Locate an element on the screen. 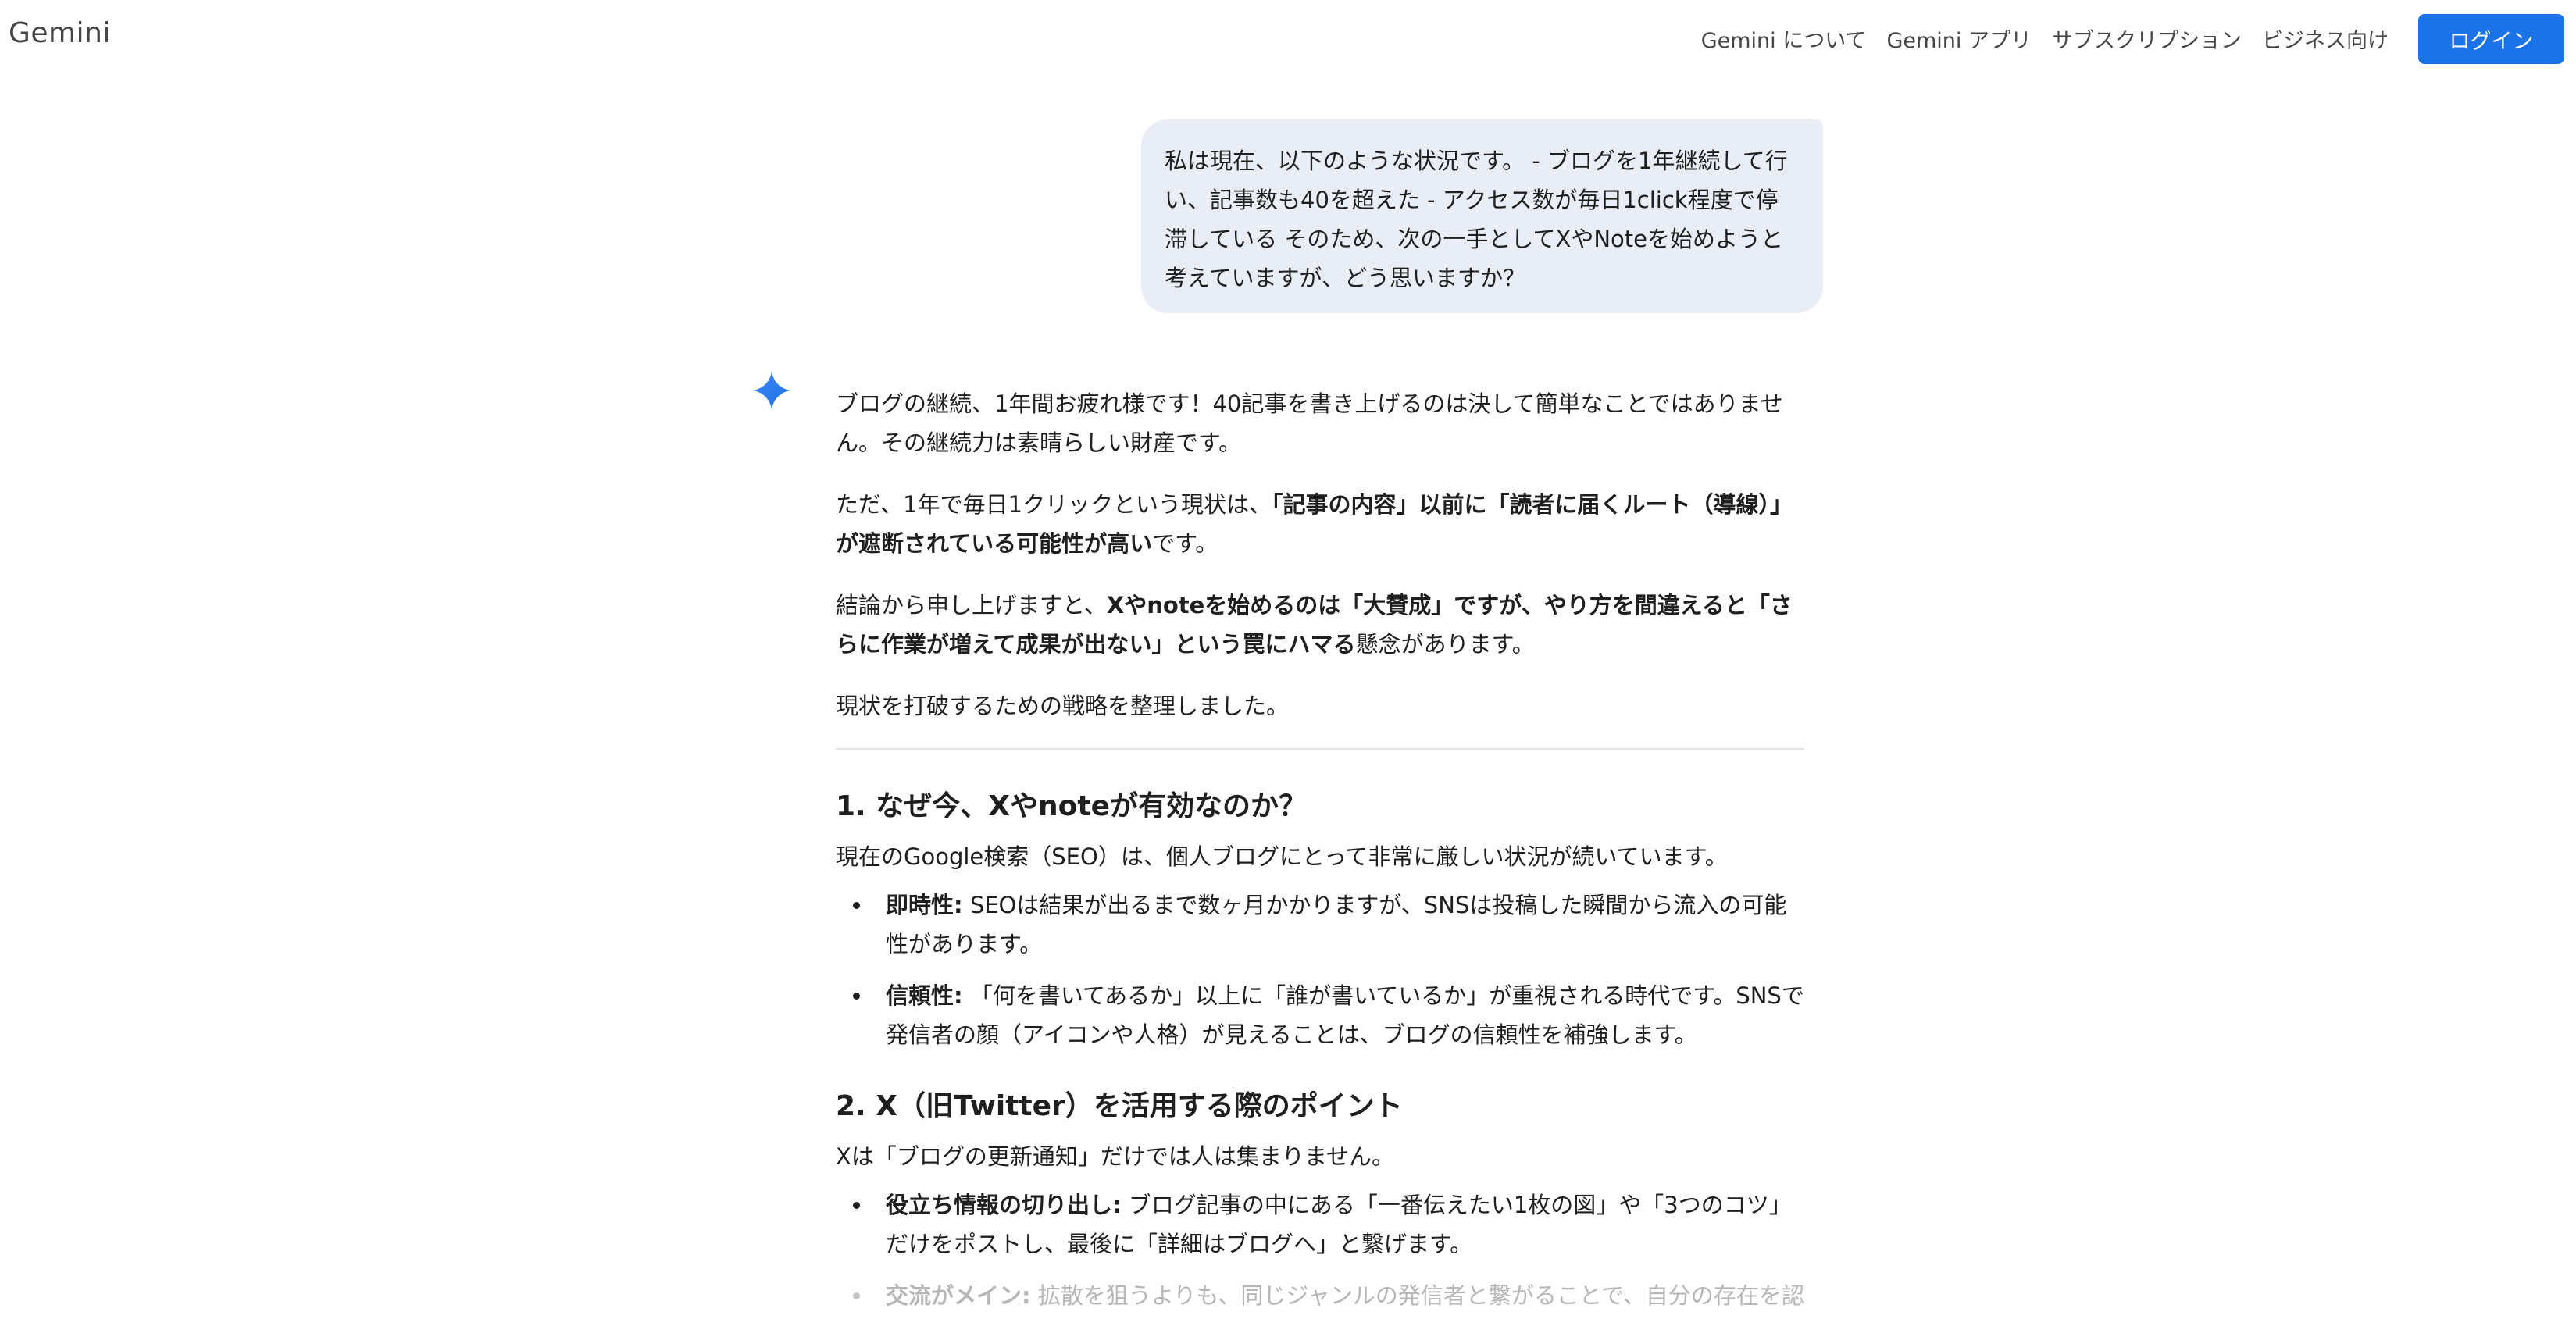  gemini-spark-icon is located at coordinates (771, 390).